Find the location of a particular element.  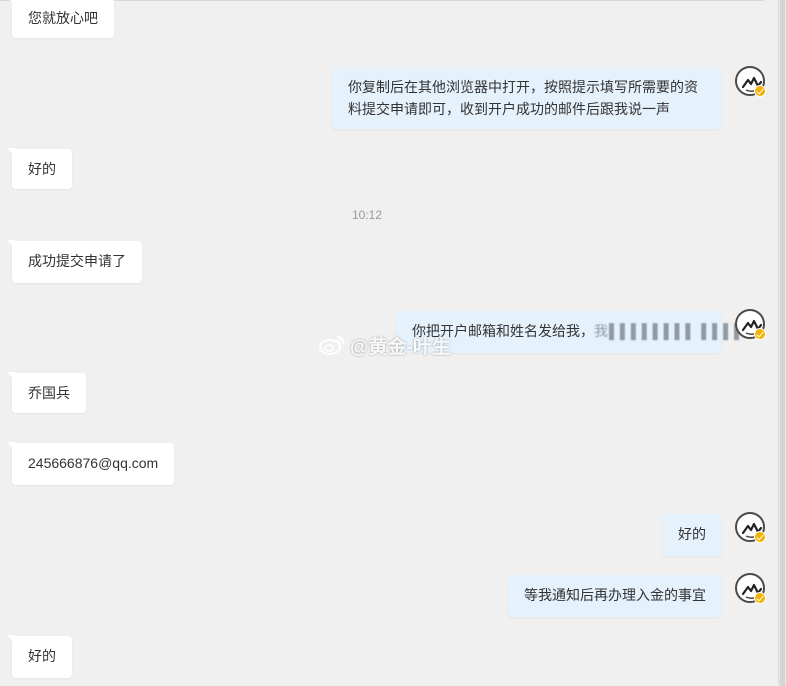

message-text: 245666876@qq.com is located at coordinates (93, 463).